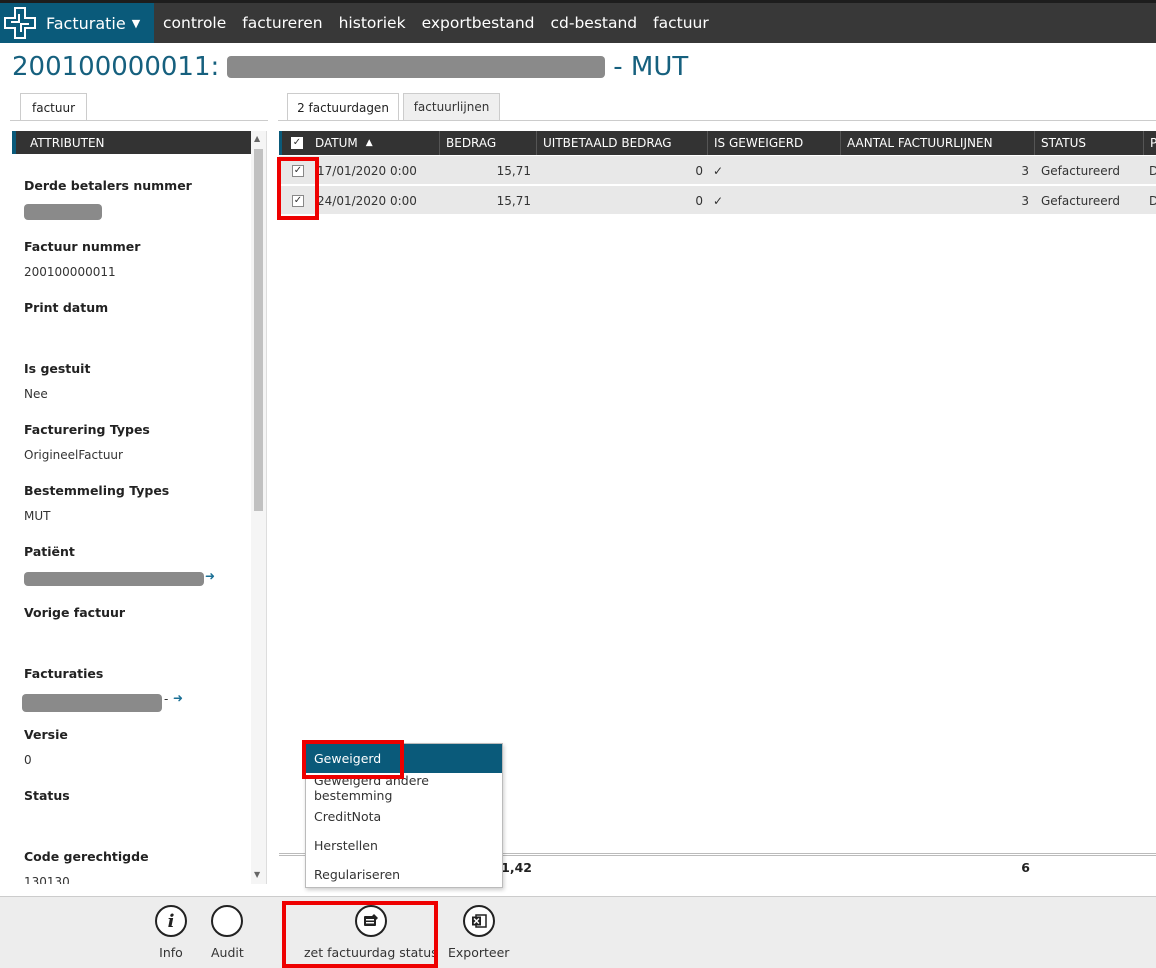 This screenshot has width=1156, height=968. Describe the element at coordinates (374, 143) in the screenshot. I see `column-datum: DATUM ▲` at that location.